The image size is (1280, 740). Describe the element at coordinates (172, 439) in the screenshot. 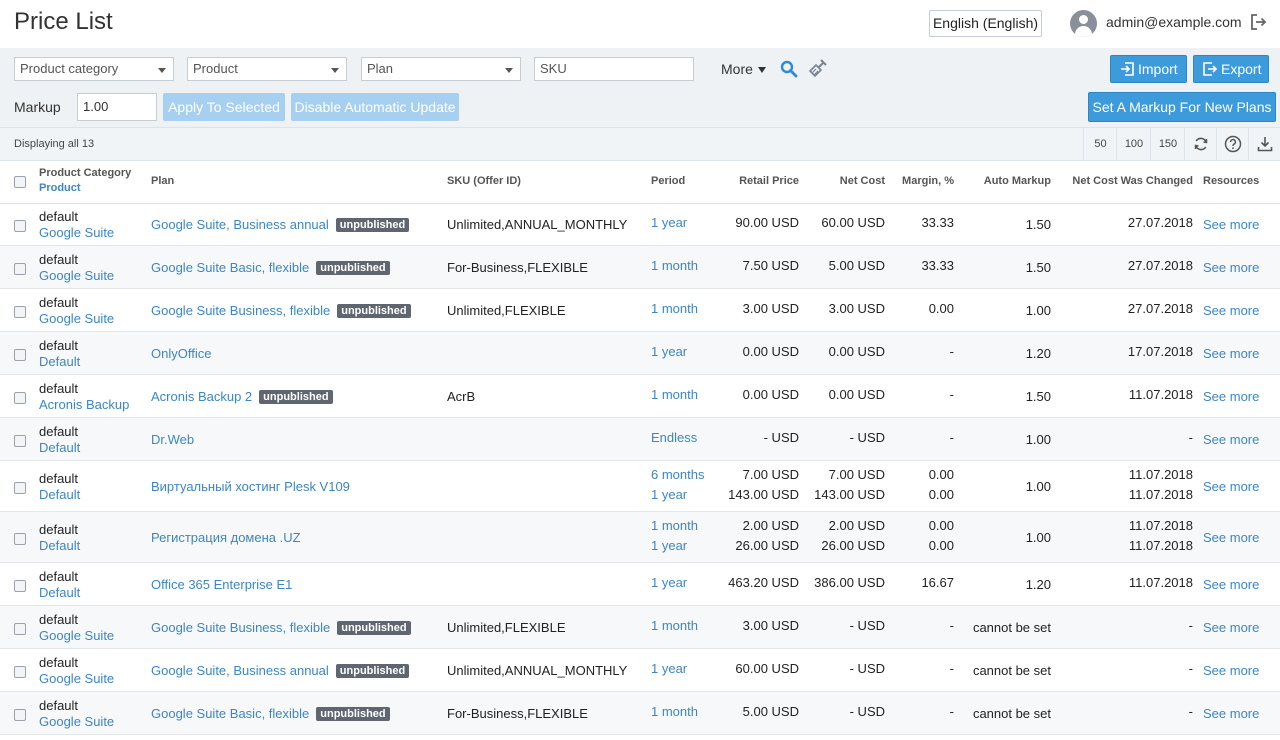

I see `plan-link: Dr.Web` at that location.